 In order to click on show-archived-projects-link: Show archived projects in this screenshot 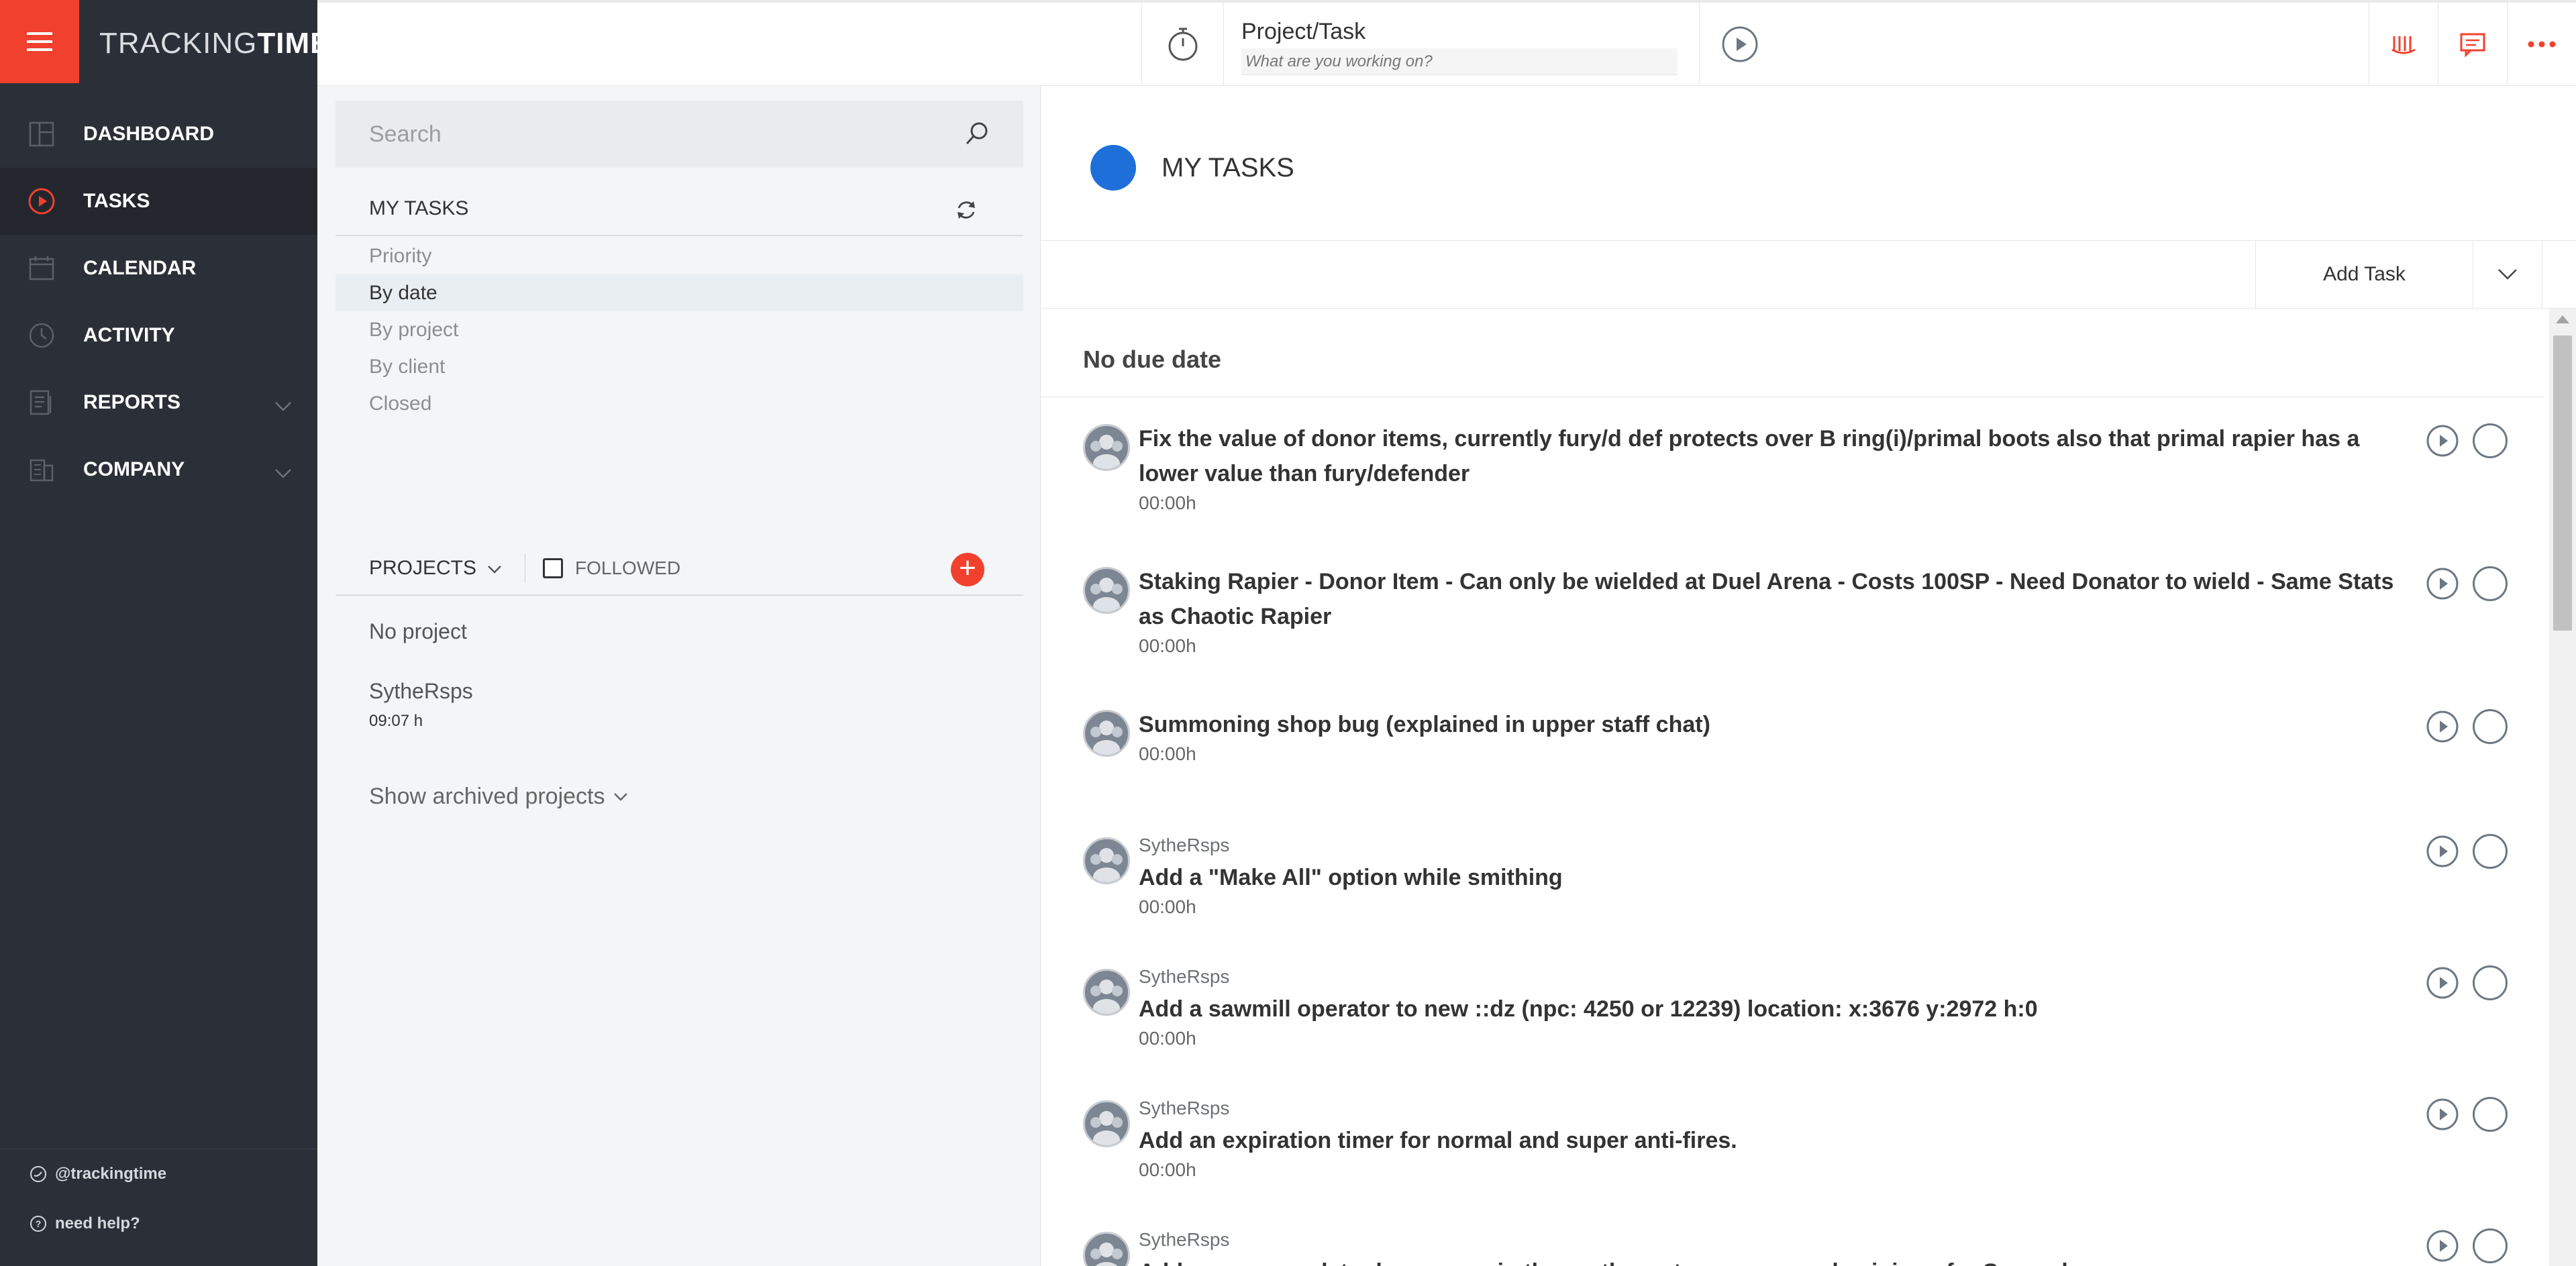, I will do `click(498, 797)`.